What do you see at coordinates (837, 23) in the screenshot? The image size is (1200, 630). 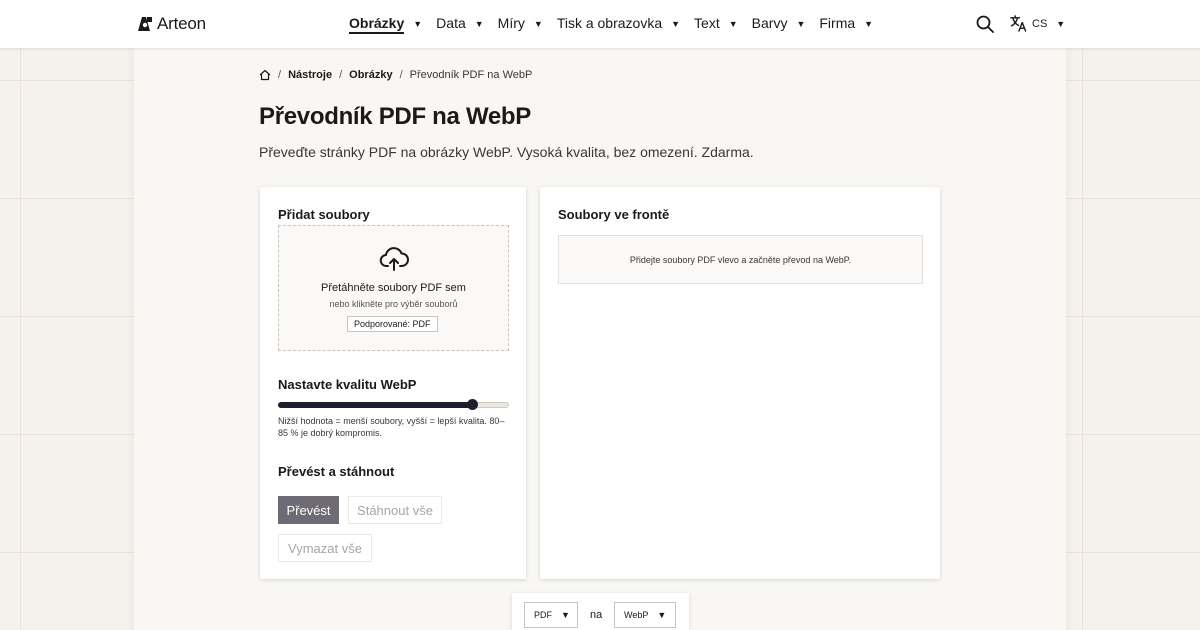 I see `nav-item-label: Firma` at bounding box center [837, 23].